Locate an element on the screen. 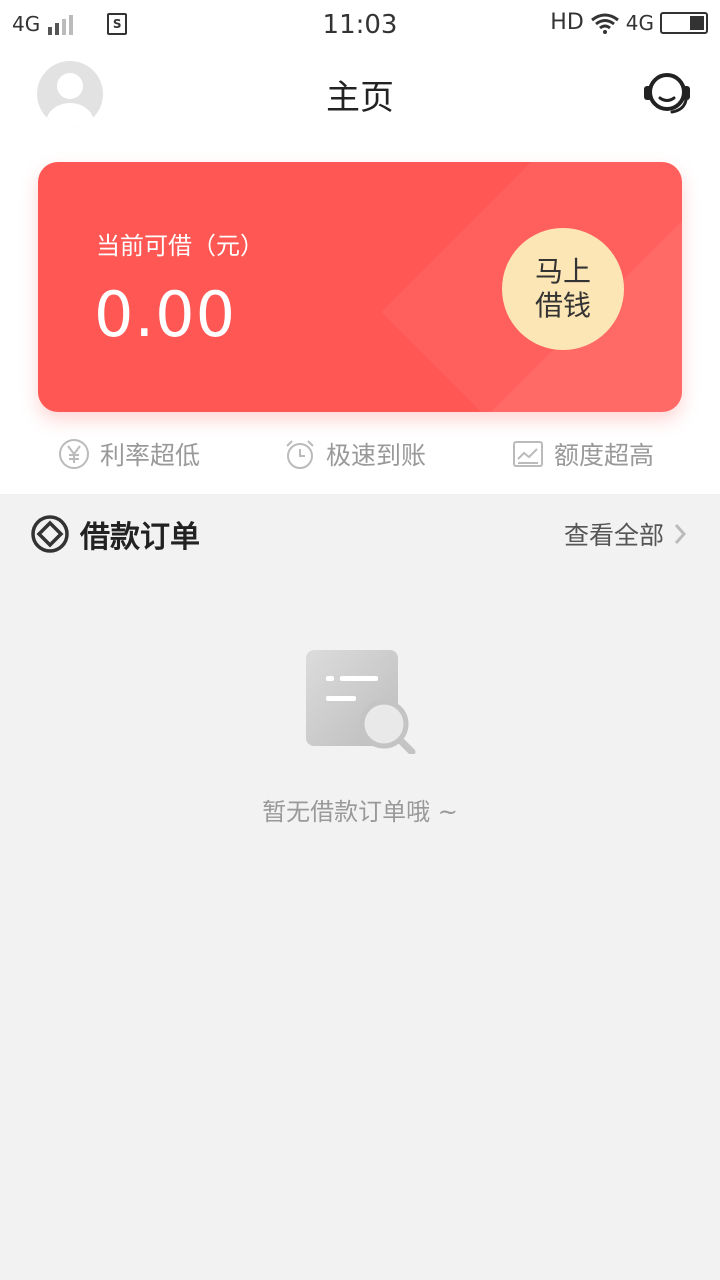 The height and width of the screenshot is (1280, 720). feature-low-rate: 利率超低 is located at coordinates (129, 454).